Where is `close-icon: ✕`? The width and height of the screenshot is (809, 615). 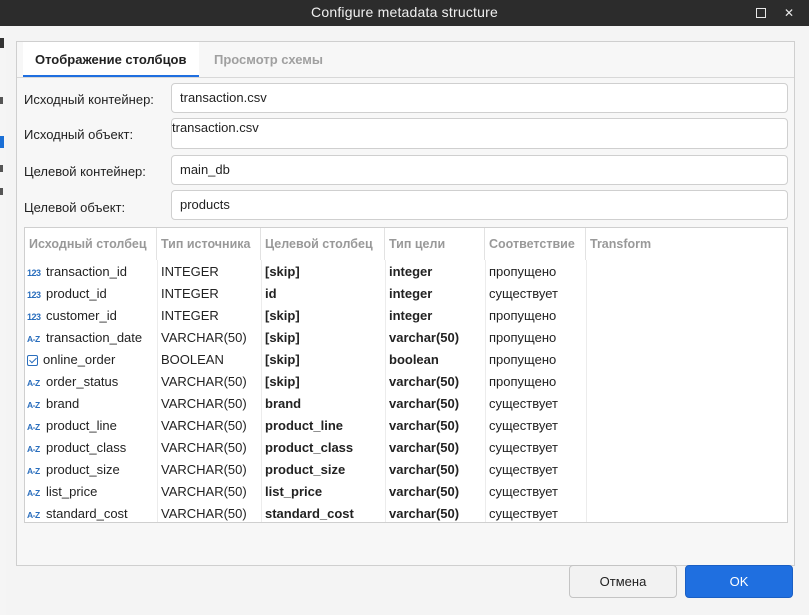
close-icon: ✕ is located at coordinates (789, 13).